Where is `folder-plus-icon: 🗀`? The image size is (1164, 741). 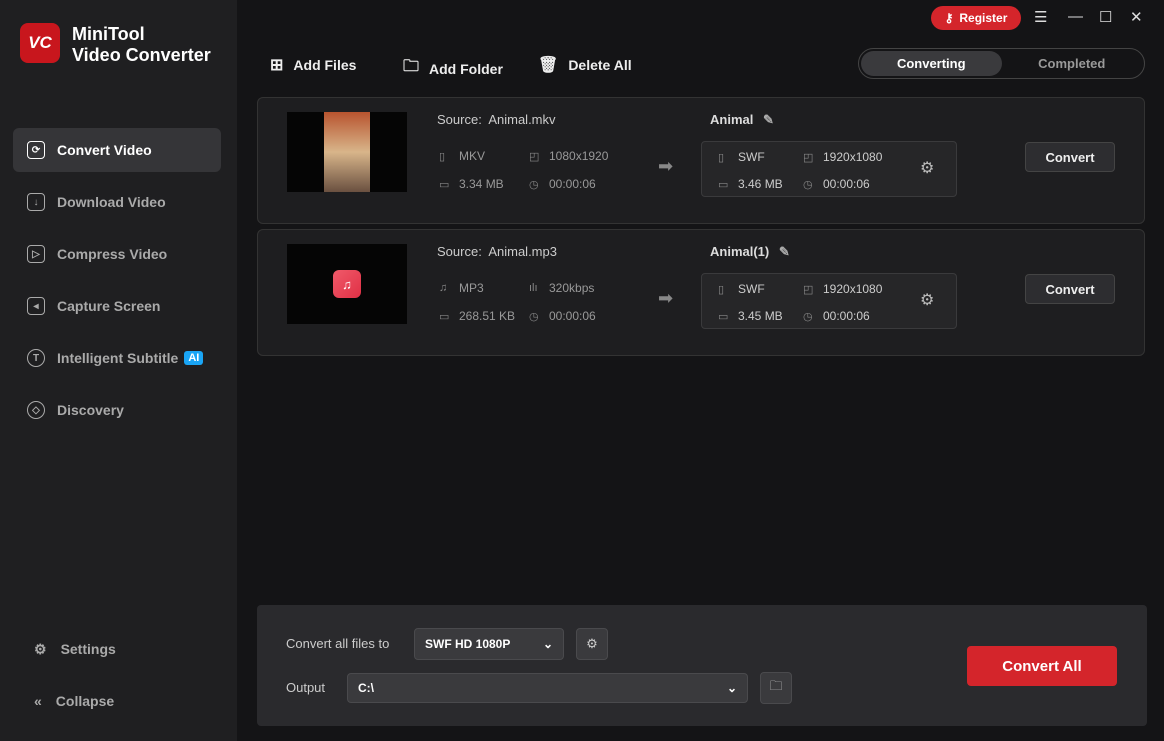
folder-plus-icon: 🗀 is located at coordinates (411, 66).